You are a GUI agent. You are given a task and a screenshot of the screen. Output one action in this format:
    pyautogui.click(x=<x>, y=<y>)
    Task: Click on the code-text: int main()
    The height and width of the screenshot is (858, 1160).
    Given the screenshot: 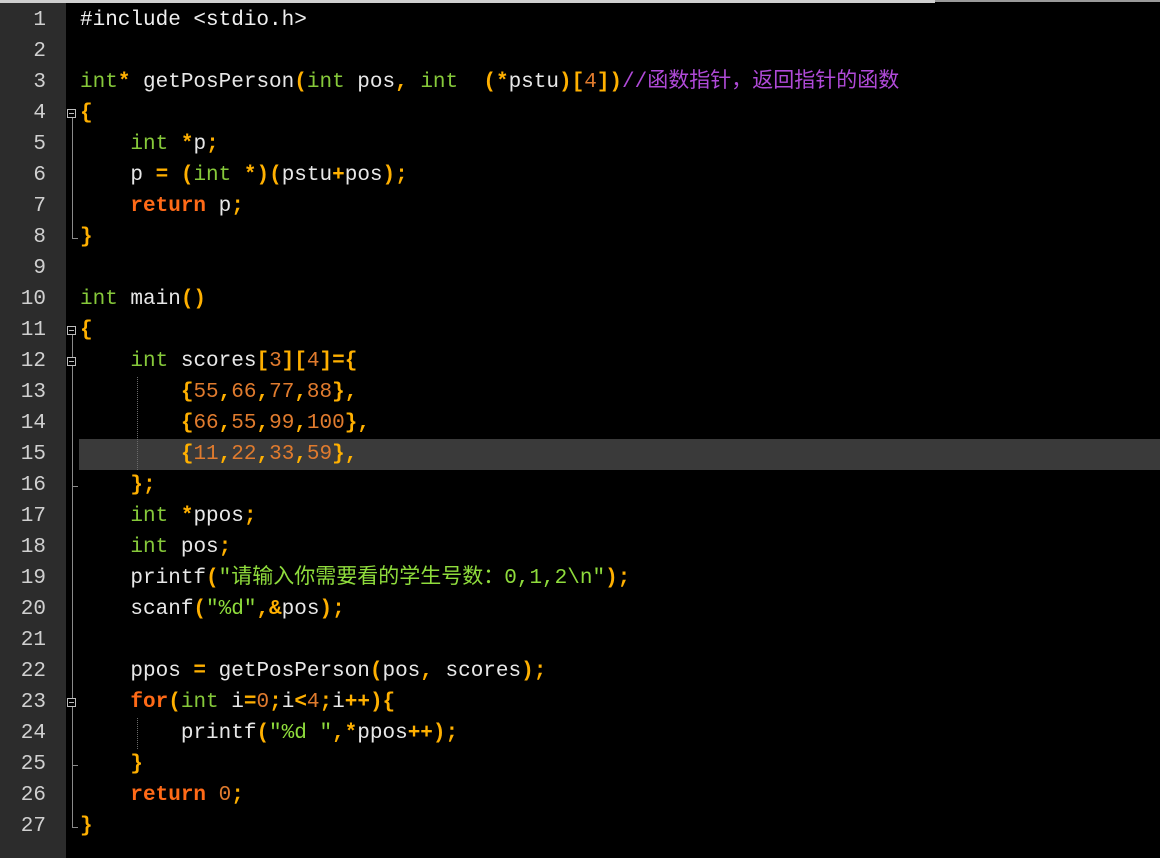 What is the action you would take?
    pyautogui.click(x=143, y=299)
    